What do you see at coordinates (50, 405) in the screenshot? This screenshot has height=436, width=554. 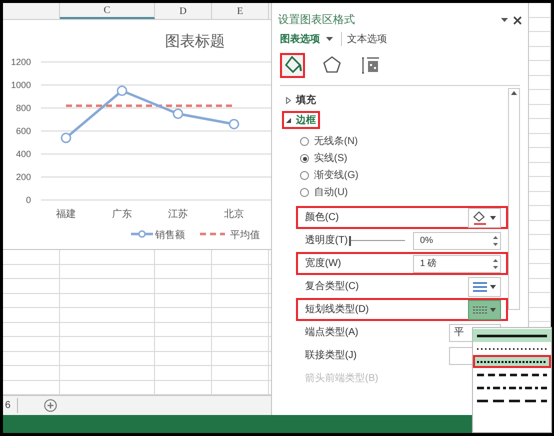 I see `add-sheet-icon` at bounding box center [50, 405].